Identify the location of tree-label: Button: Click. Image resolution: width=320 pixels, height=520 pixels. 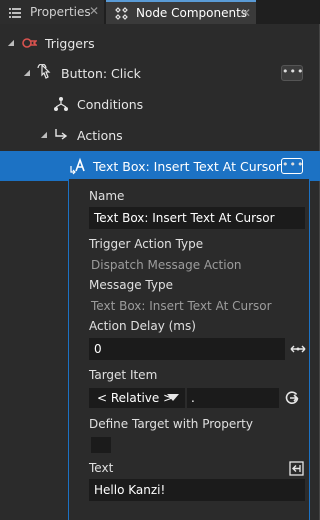
(101, 73).